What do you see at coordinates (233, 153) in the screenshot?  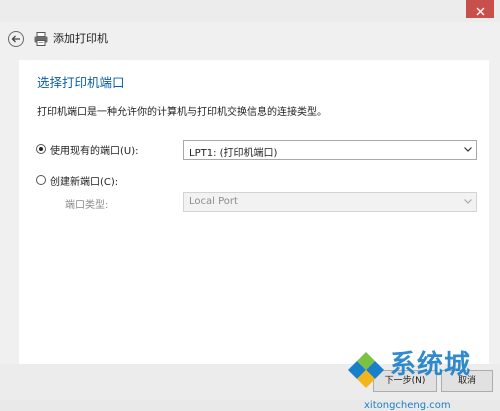 I see `existing-port-value: LPT1: (打印机端口)` at bounding box center [233, 153].